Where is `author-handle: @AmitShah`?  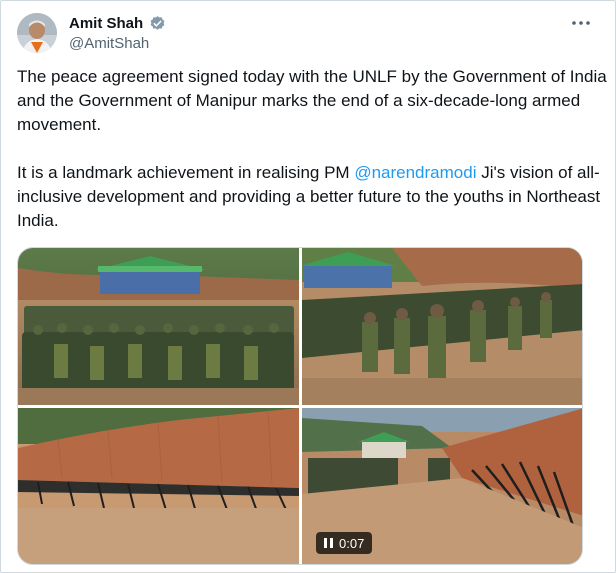 author-handle: @AmitShah is located at coordinates (117, 43).